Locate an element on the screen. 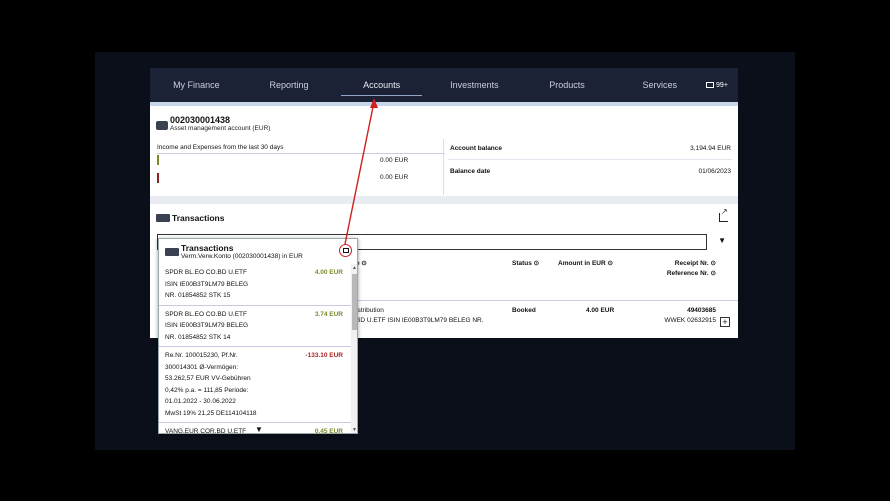  expenses-value: 0.00 EUR is located at coordinates (394, 177).